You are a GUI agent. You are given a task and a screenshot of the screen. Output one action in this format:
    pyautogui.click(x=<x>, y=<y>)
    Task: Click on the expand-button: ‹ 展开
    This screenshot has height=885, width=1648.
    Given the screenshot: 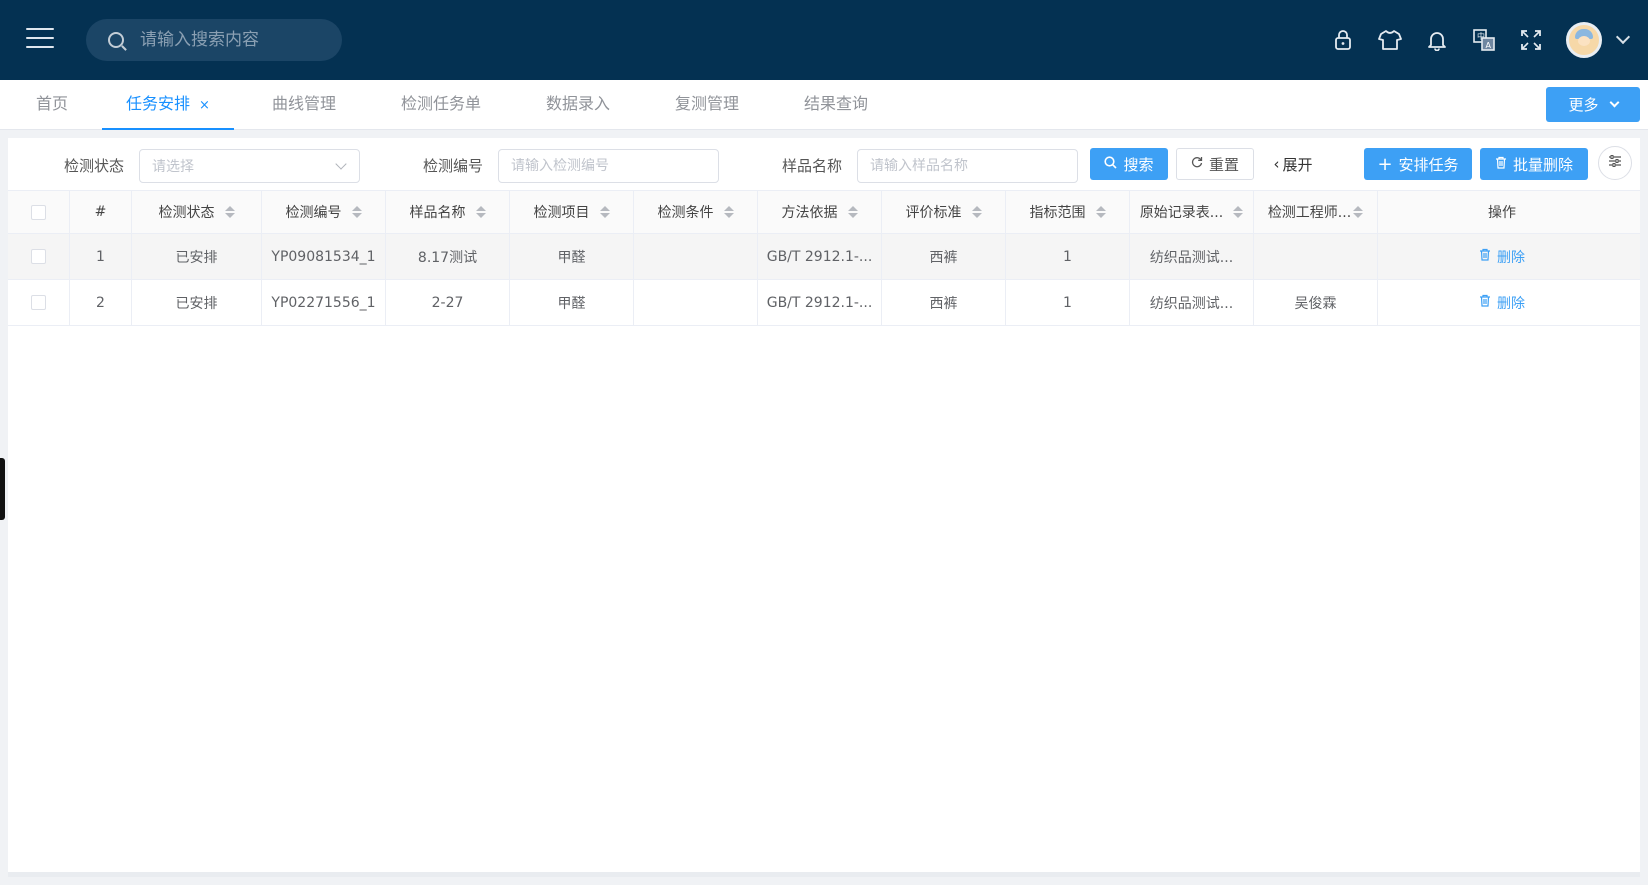 What is the action you would take?
    pyautogui.click(x=1293, y=164)
    